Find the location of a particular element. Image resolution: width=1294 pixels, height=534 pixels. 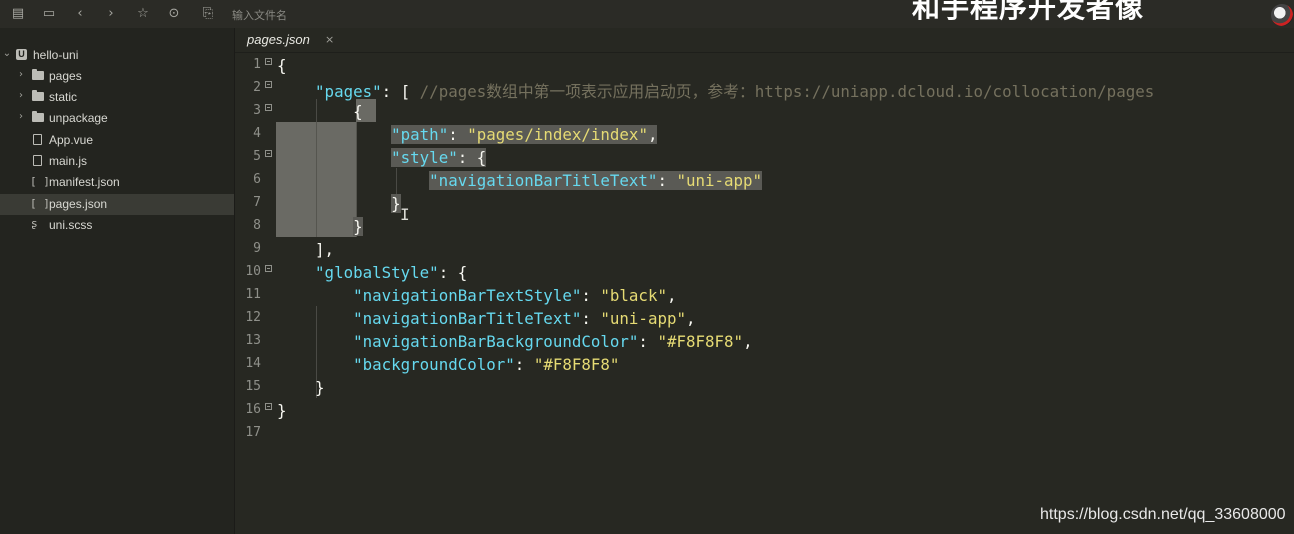

tab-pages-json: pages.json × is located at coordinates (289, 40).